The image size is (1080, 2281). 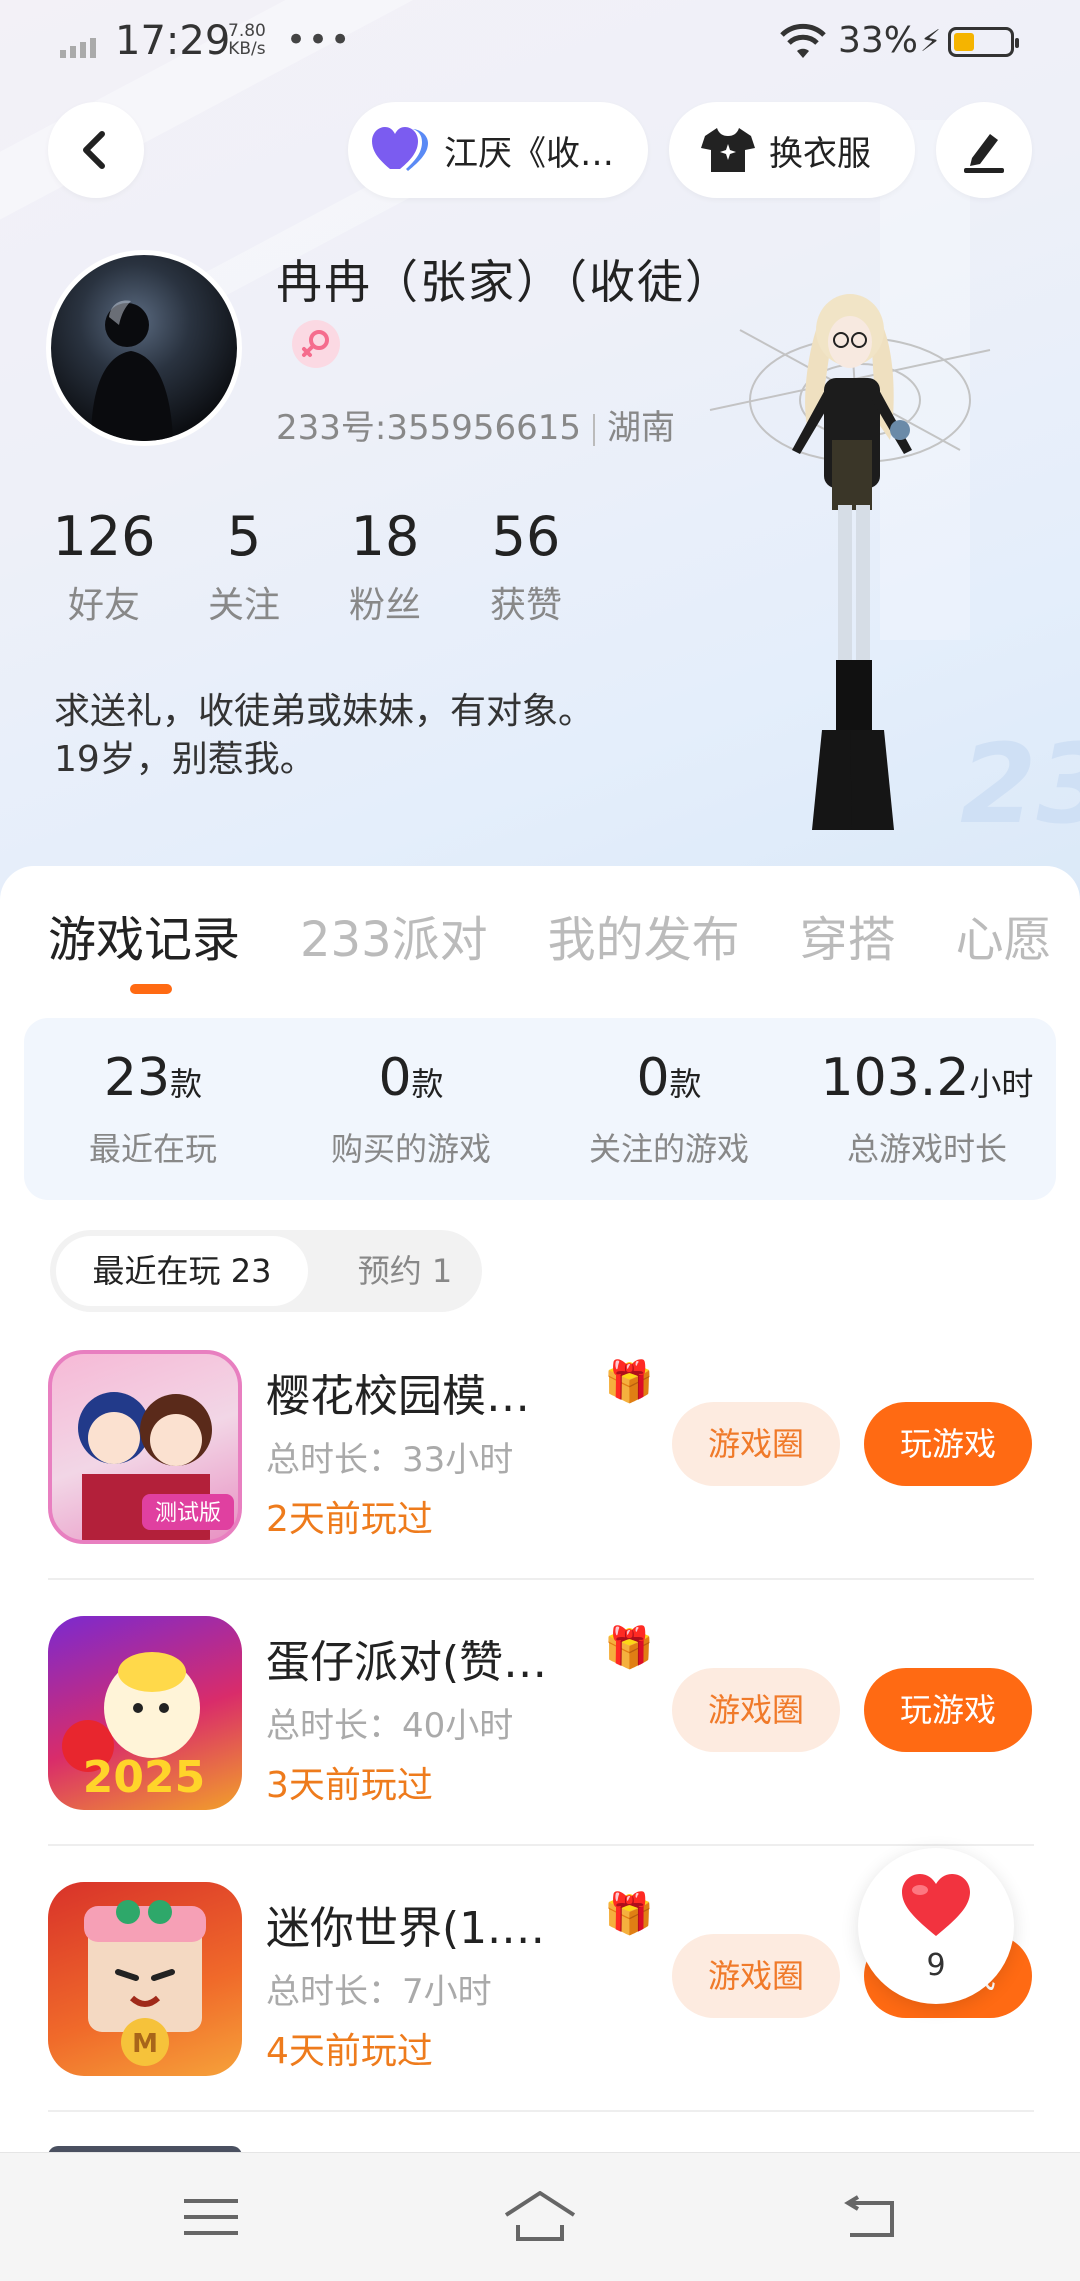 I want to click on game-filter-toggle: 最近在玩 23 预约 1, so click(x=266, y=1271).